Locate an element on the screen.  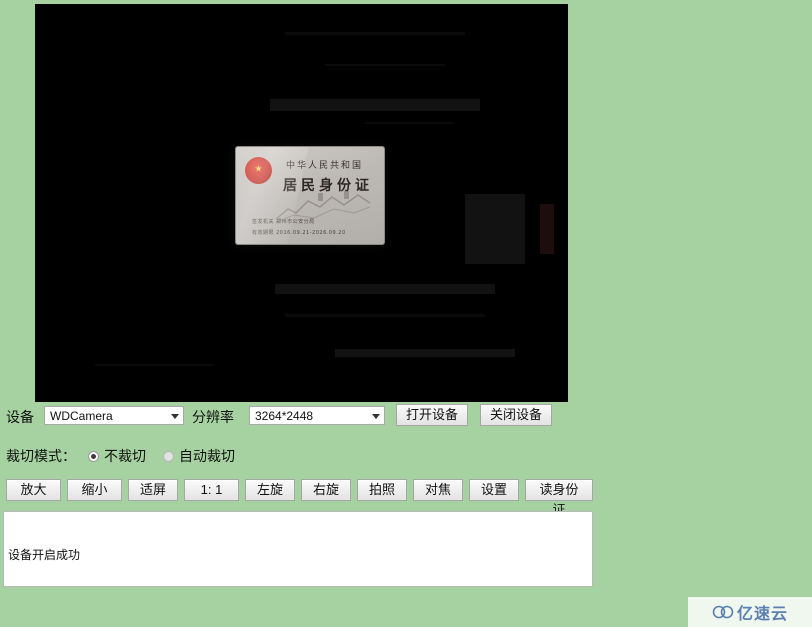
crop-auto-radio is located at coordinates (170, 455).